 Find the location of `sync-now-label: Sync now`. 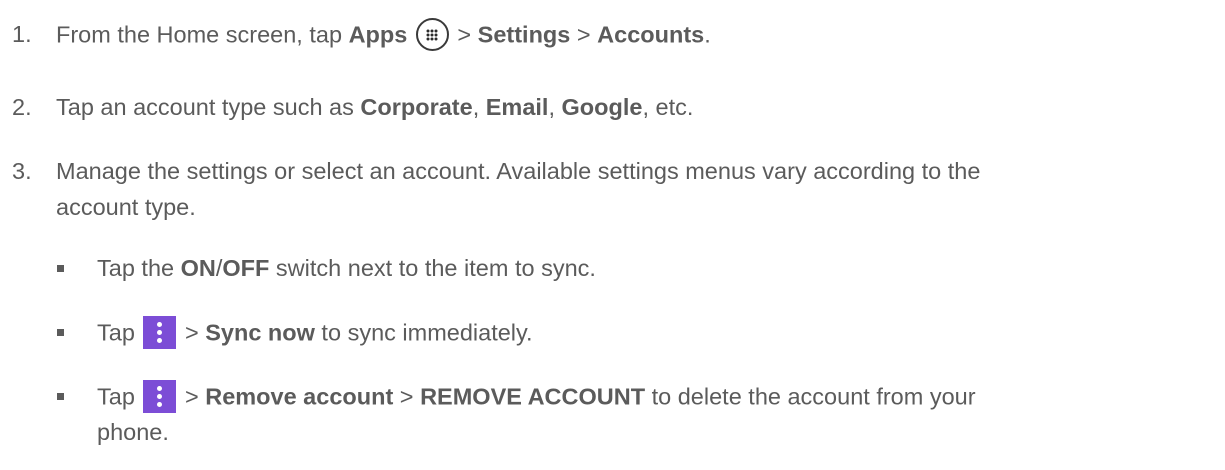

sync-now-label: Sync now is located at coordinates (260, 332).